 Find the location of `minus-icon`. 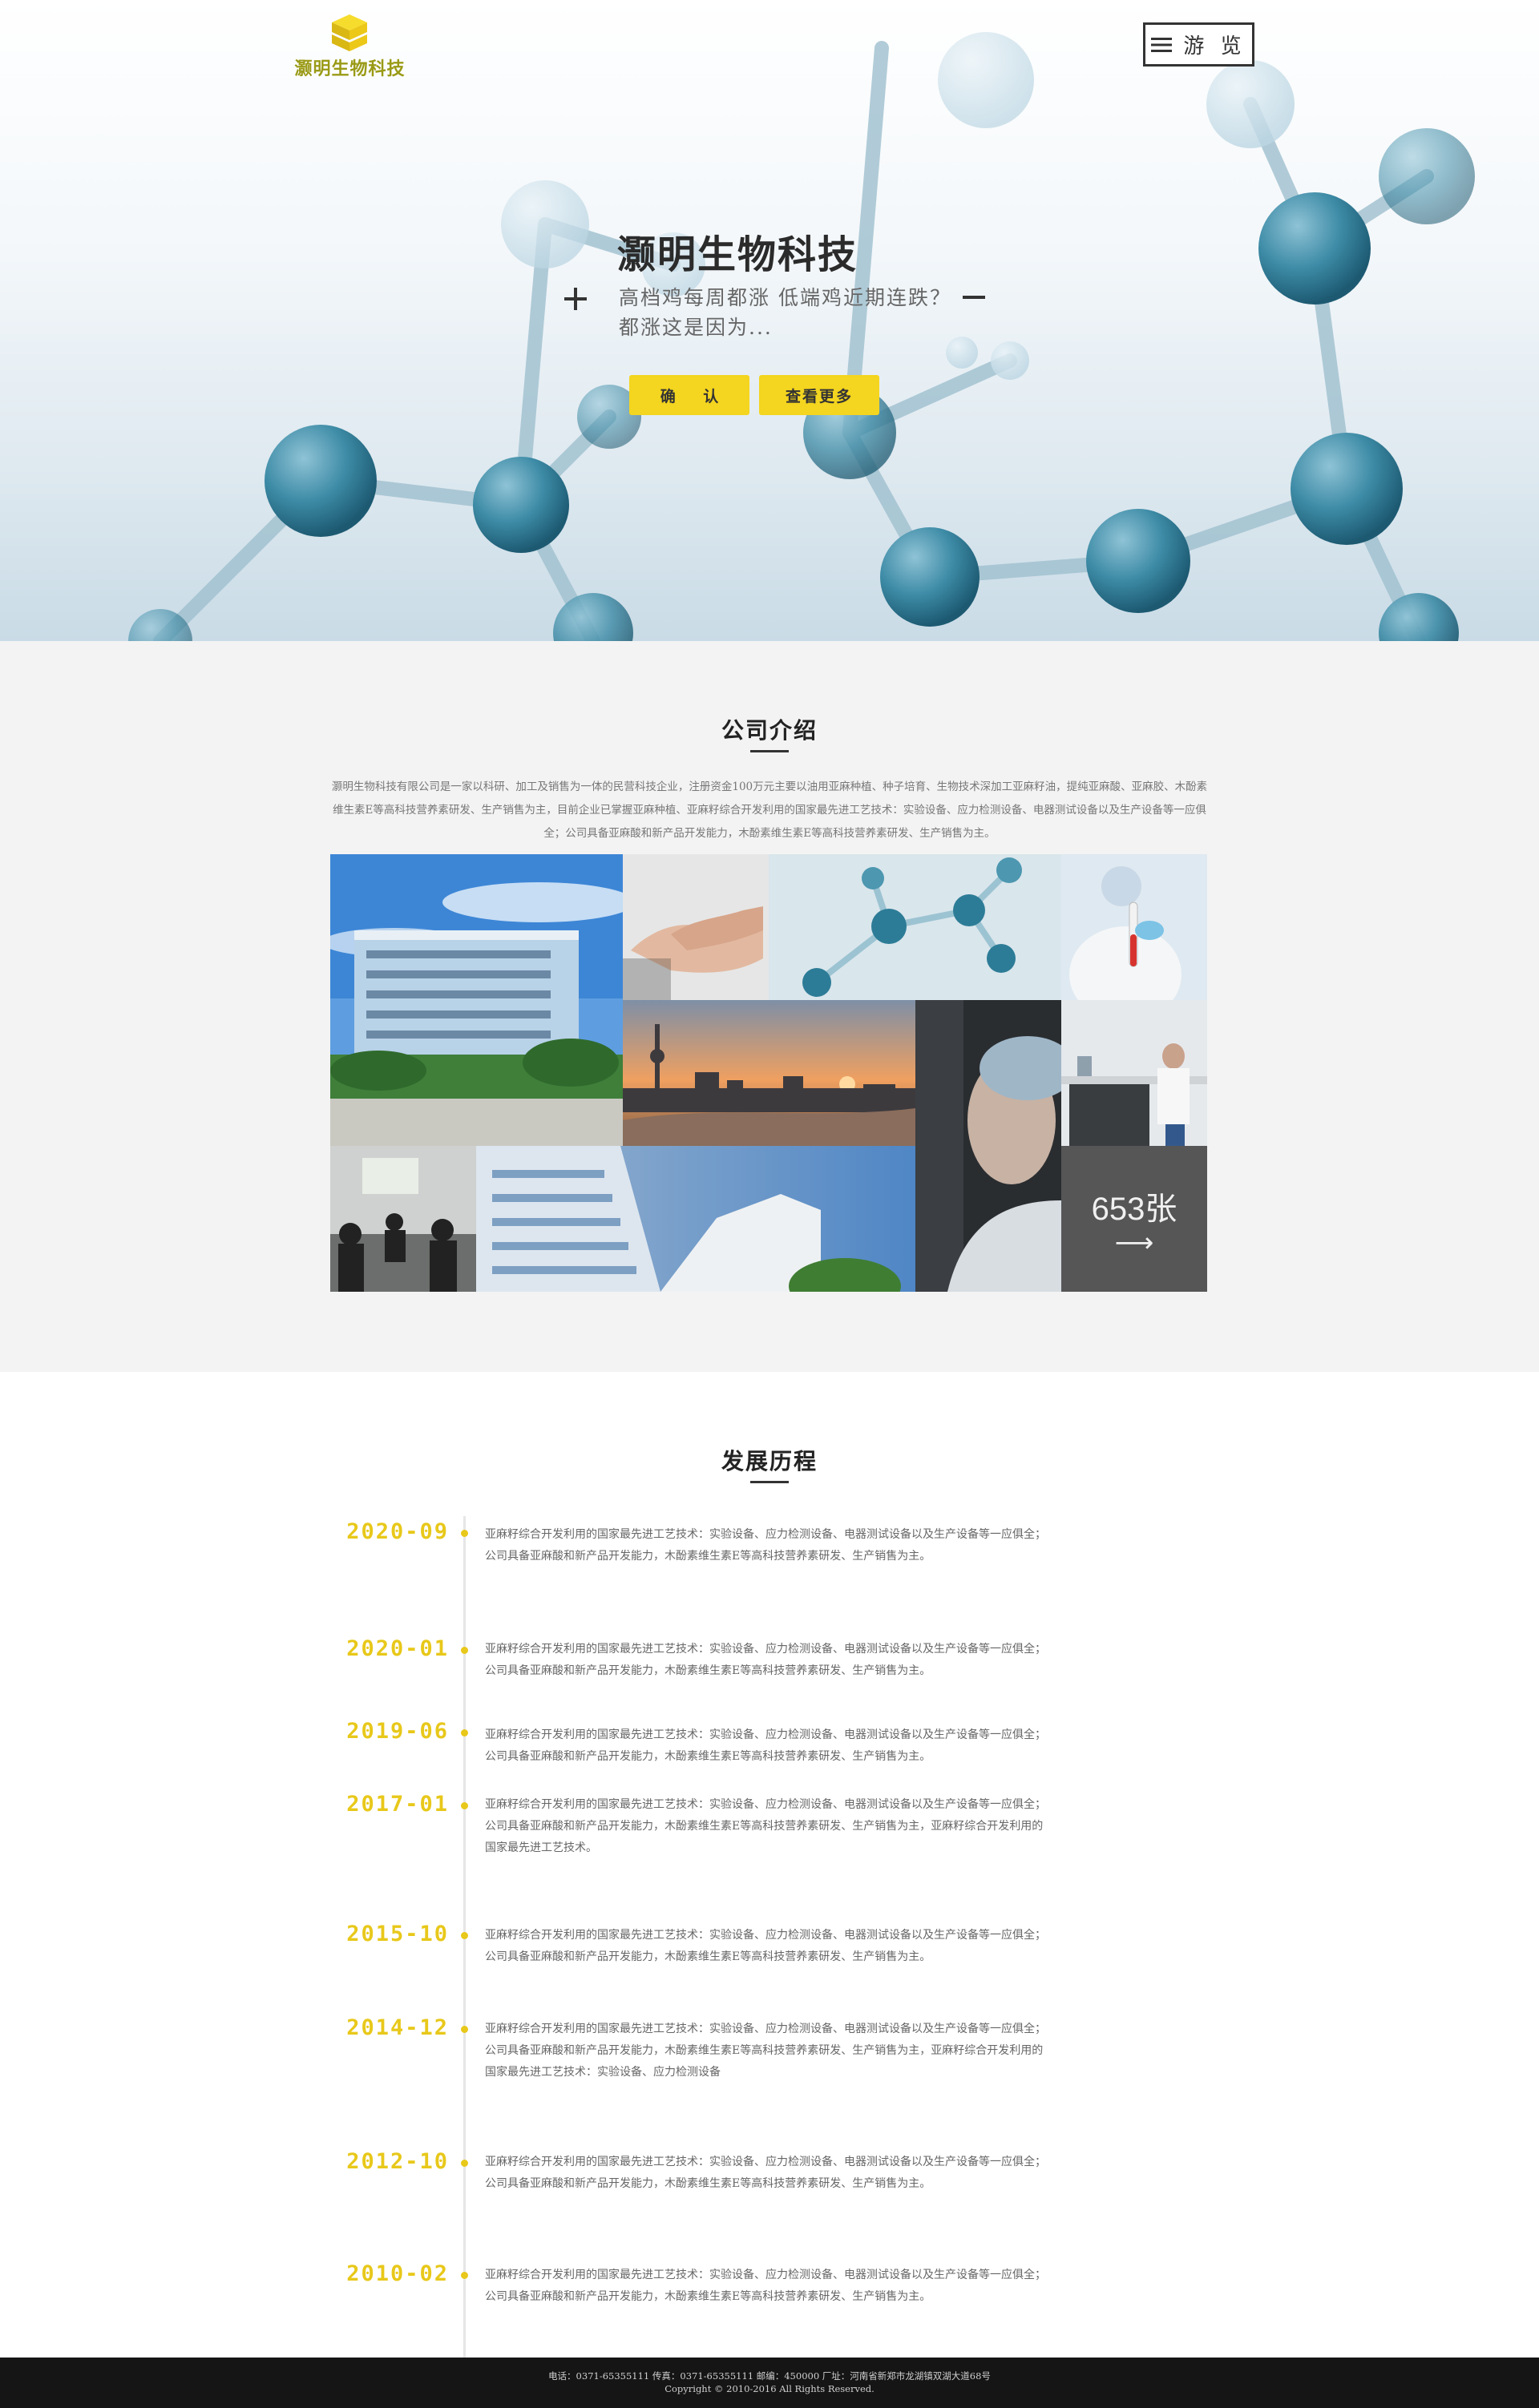

minus-icon is located at coordinates (974, 299).